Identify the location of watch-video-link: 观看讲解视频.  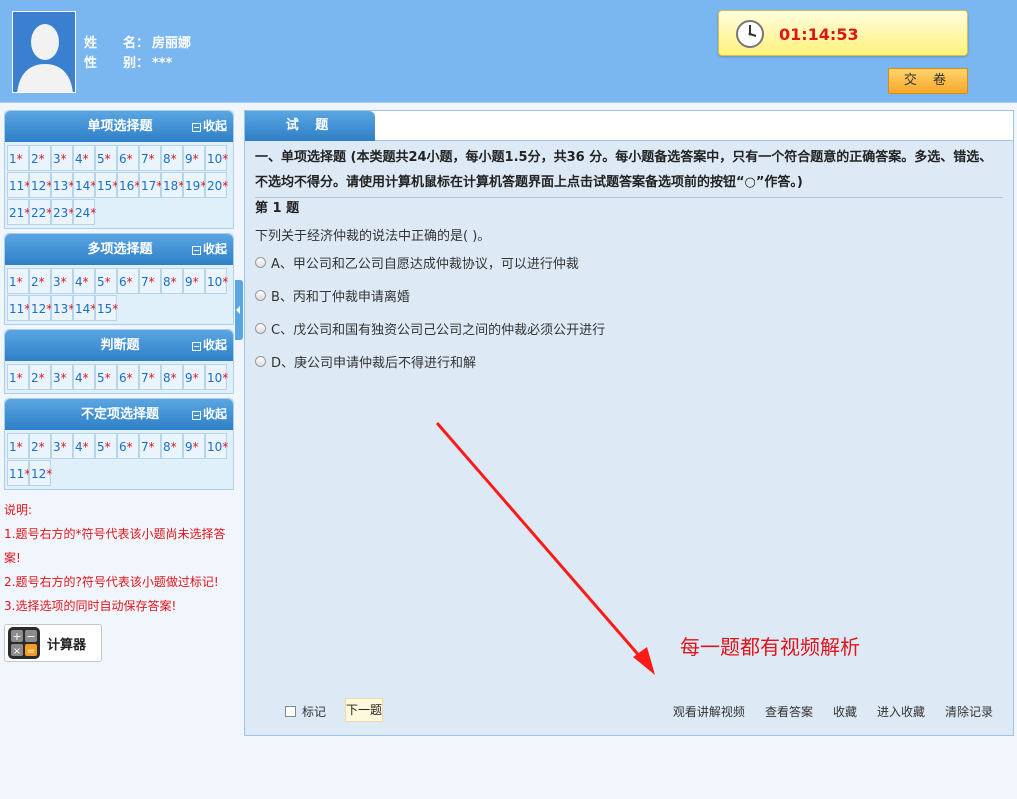
(709, 711).